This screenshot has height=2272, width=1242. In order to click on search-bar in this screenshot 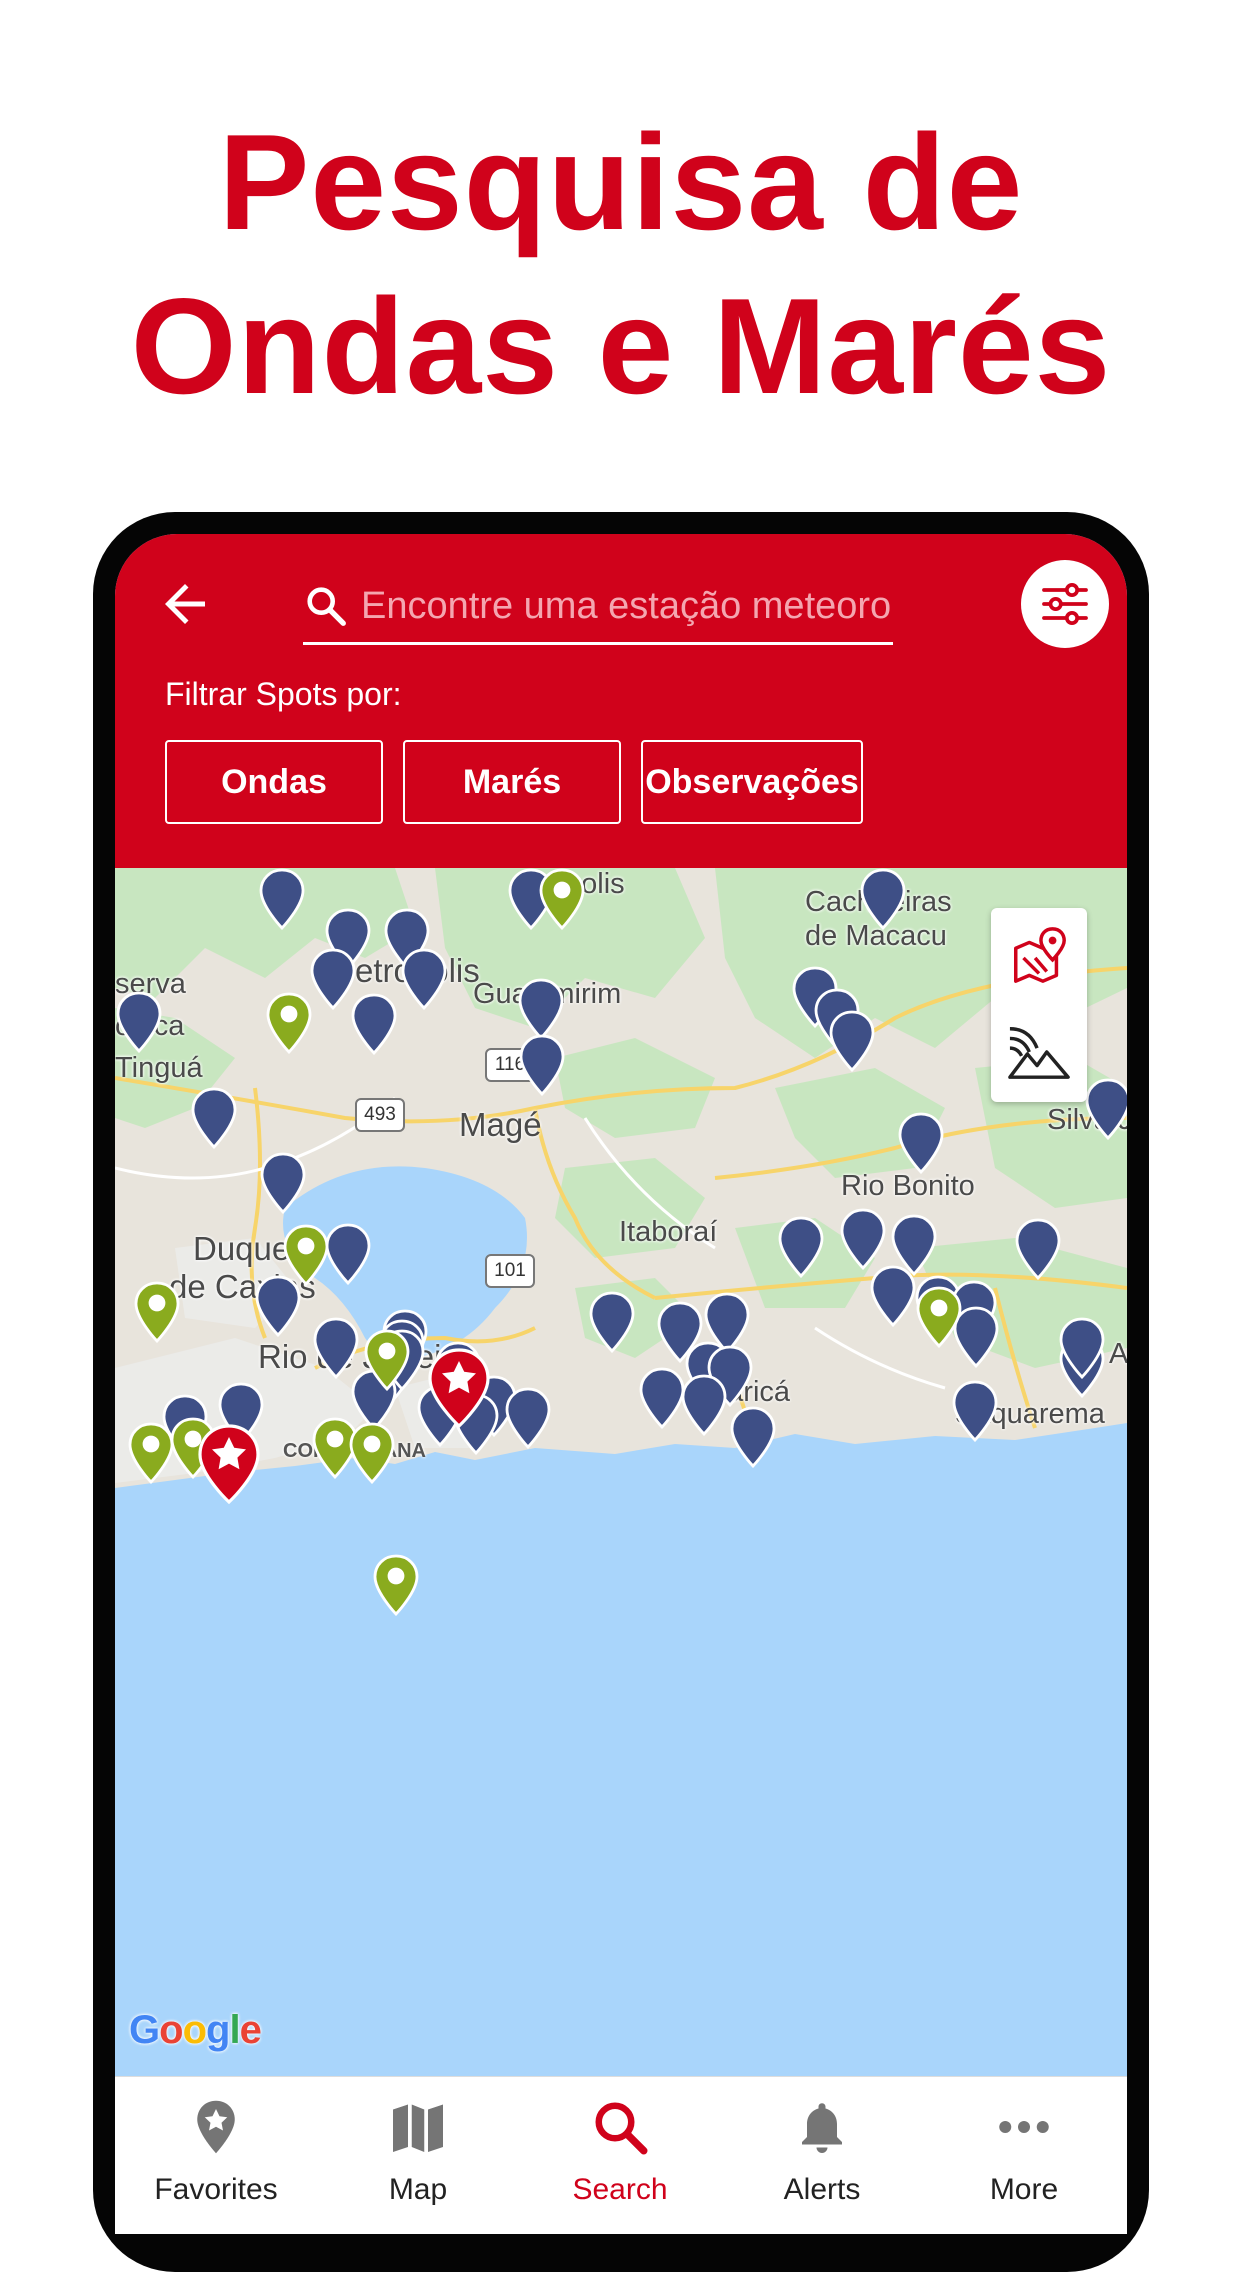, I will do `click(598, 607)`.